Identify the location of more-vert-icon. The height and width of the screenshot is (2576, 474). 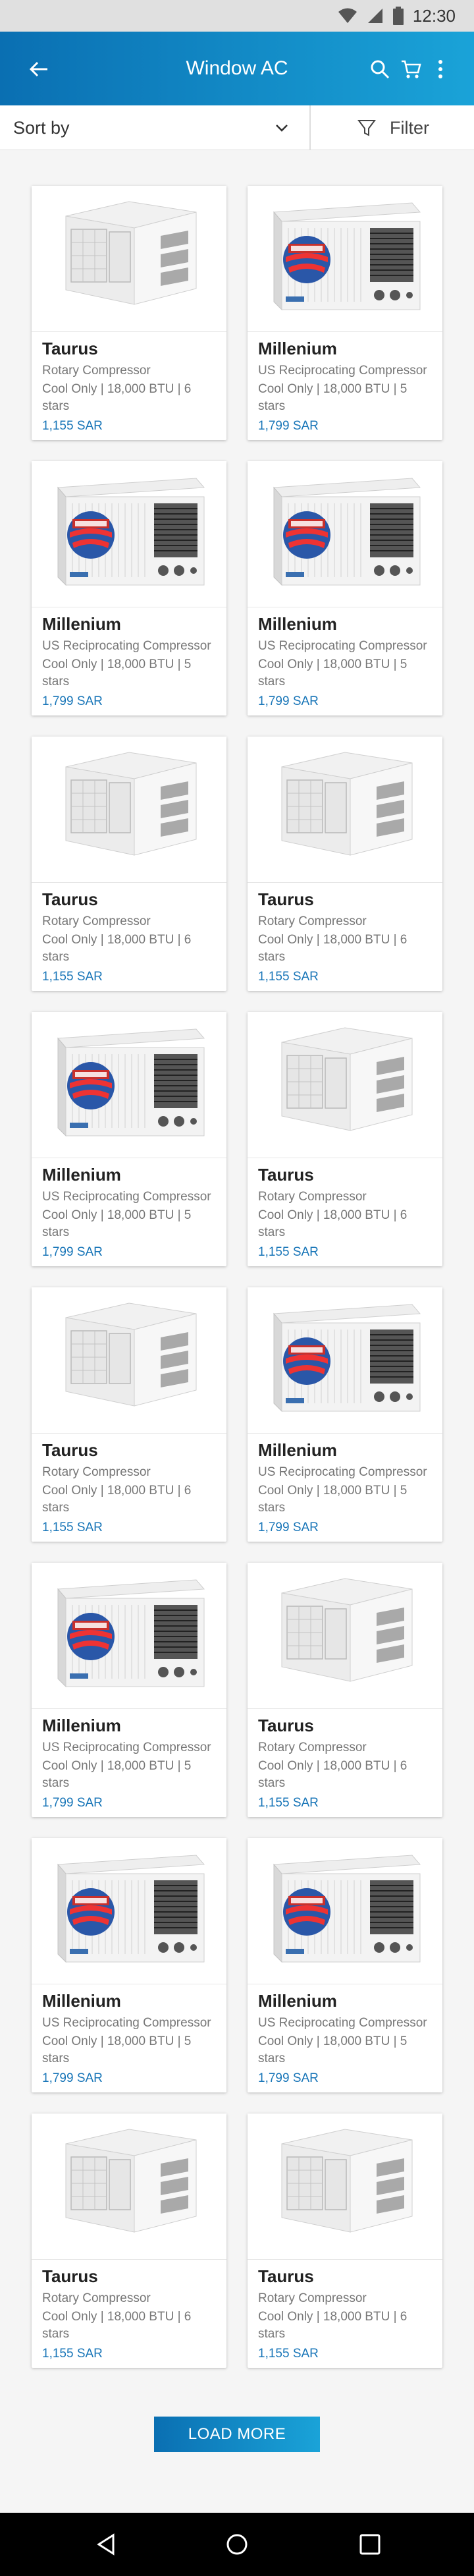
(440, 69).